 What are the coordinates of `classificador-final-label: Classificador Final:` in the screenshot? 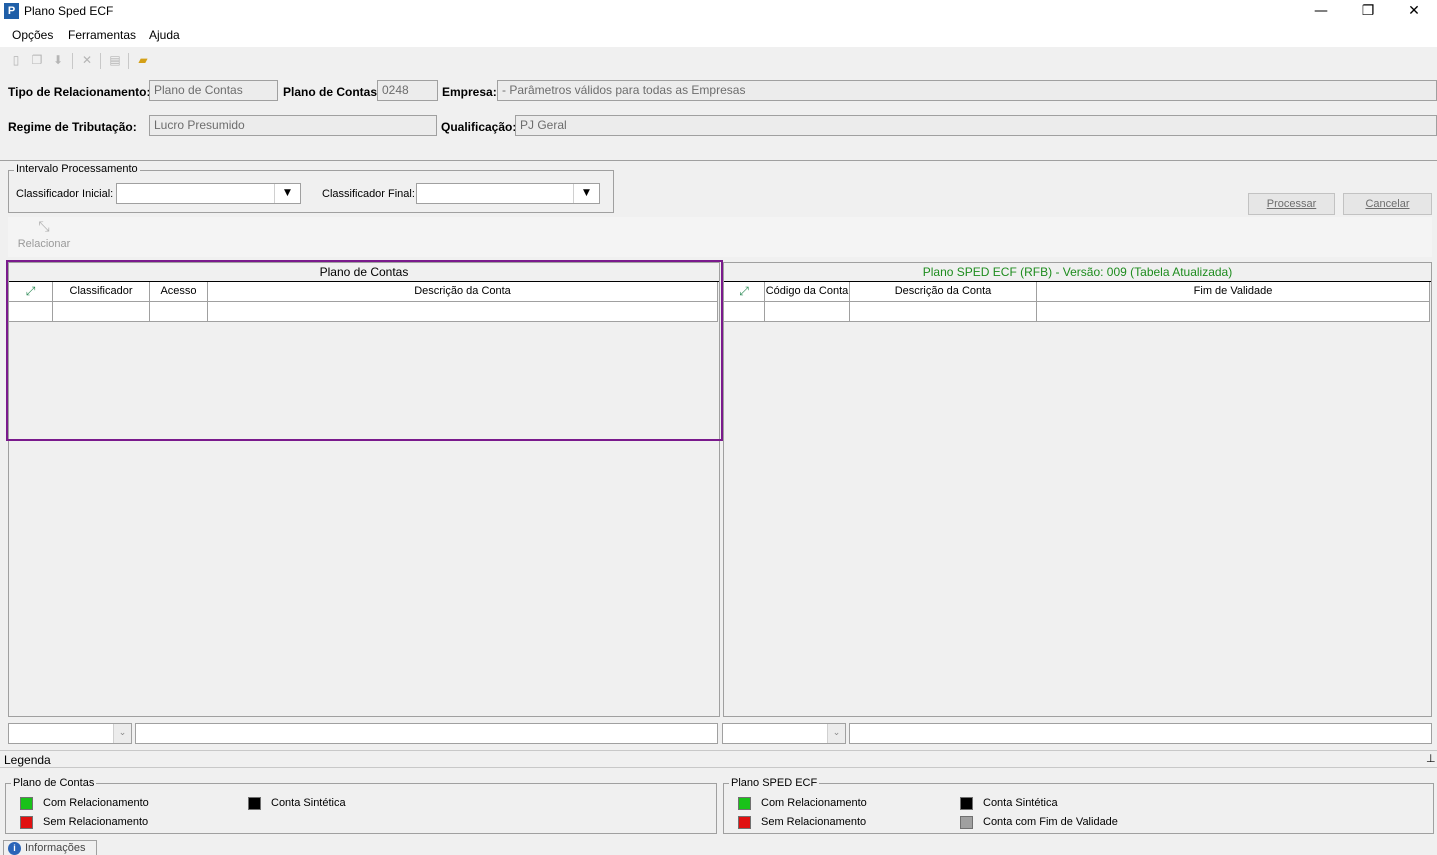 It's located at (368, 194).